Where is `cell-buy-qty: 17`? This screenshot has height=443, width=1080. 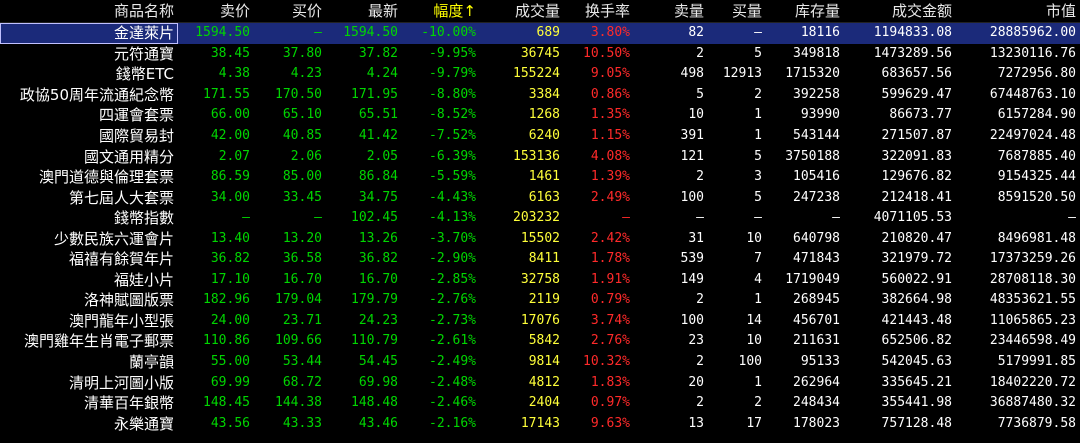 cell-buy-qty: 17 is located at coordinates (754, 423).